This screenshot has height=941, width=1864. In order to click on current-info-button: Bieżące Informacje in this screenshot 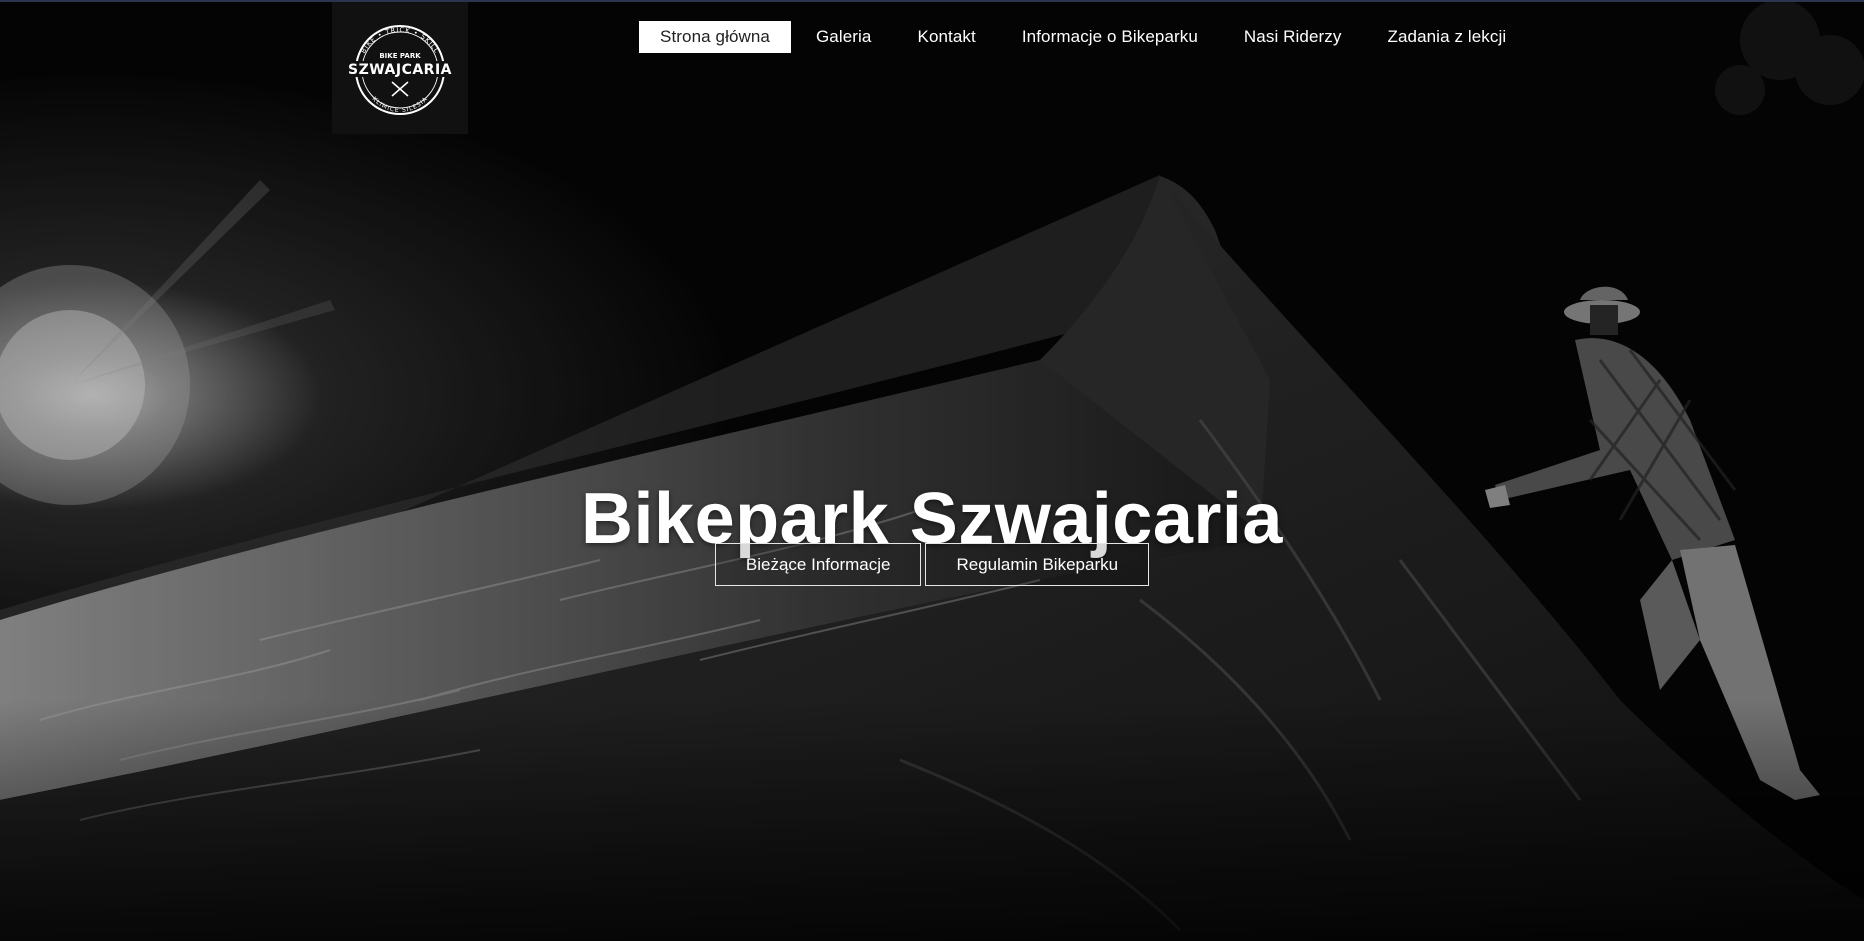, I will do `click(818, 564)`.